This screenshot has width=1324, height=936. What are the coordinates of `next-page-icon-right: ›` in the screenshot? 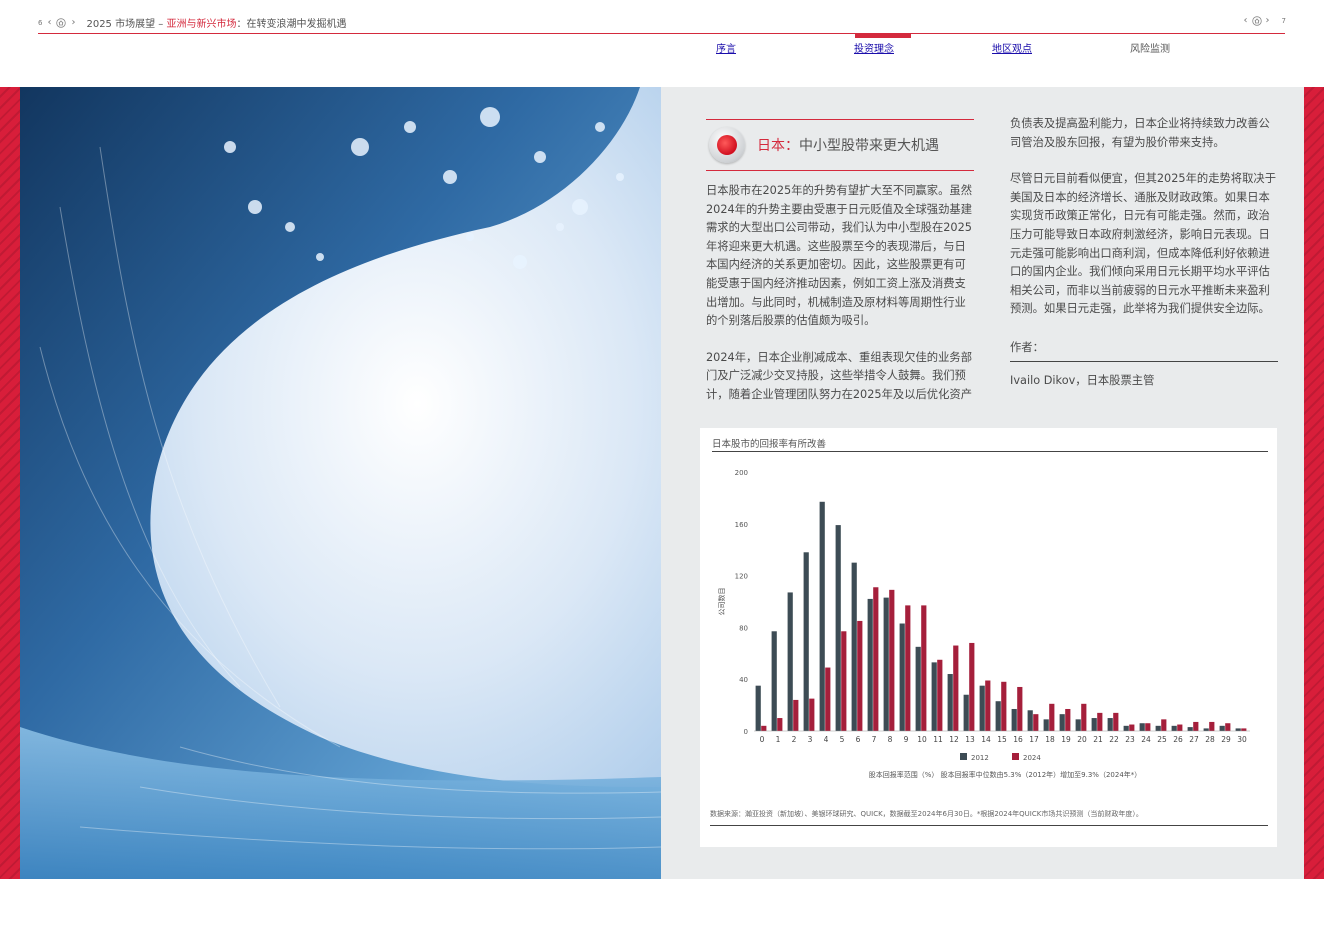 It's located at (1268, 20).